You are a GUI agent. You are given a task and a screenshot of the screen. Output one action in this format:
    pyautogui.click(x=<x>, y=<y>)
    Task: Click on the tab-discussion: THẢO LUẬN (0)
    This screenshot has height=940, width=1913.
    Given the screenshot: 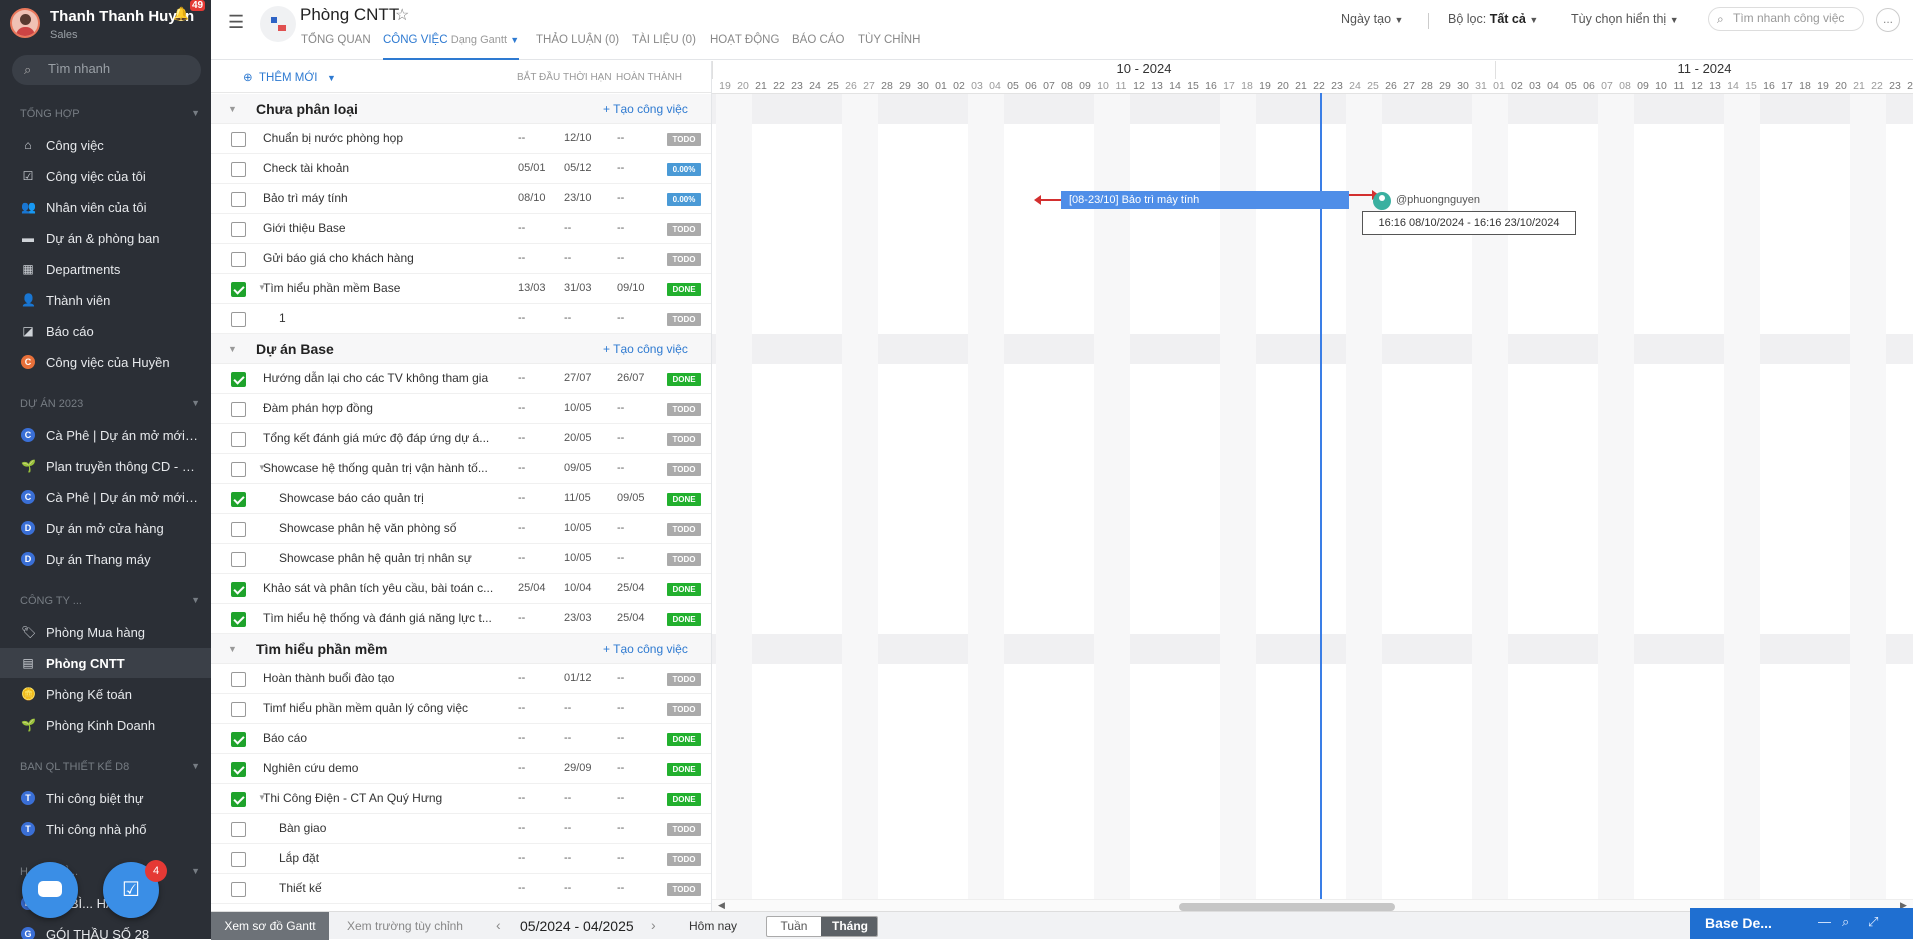 What is the action you would take?
    pyautogui.click(x=577, y=47)
    